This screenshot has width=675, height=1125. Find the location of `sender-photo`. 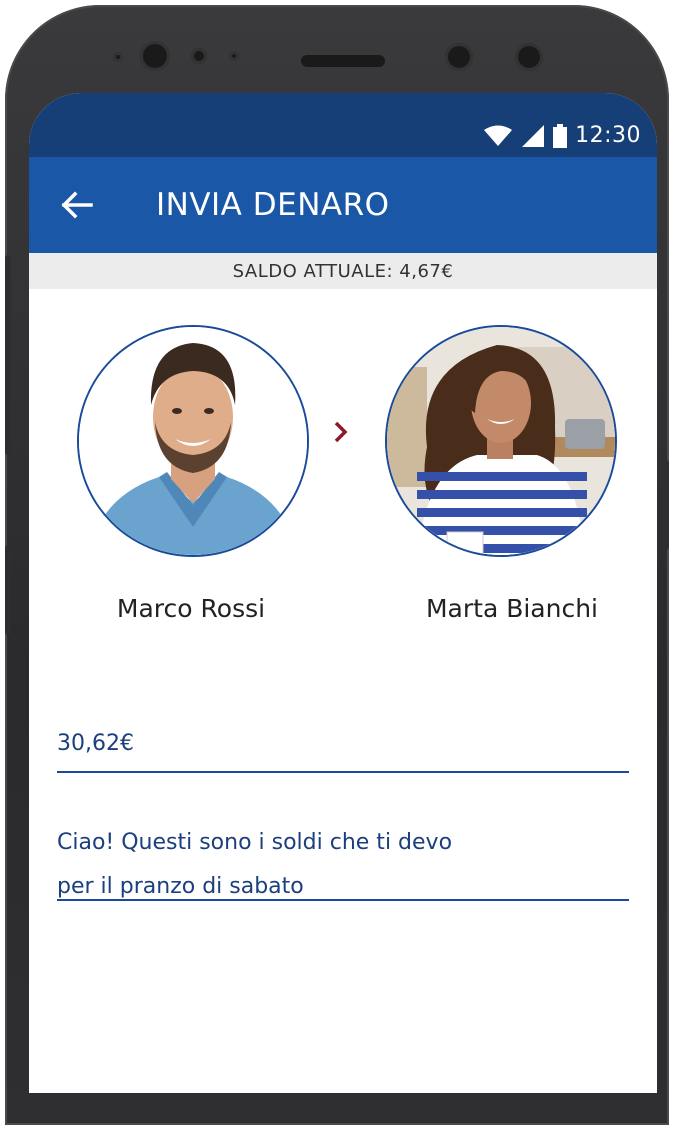

sender-photo is located at coordinates (193, 441).